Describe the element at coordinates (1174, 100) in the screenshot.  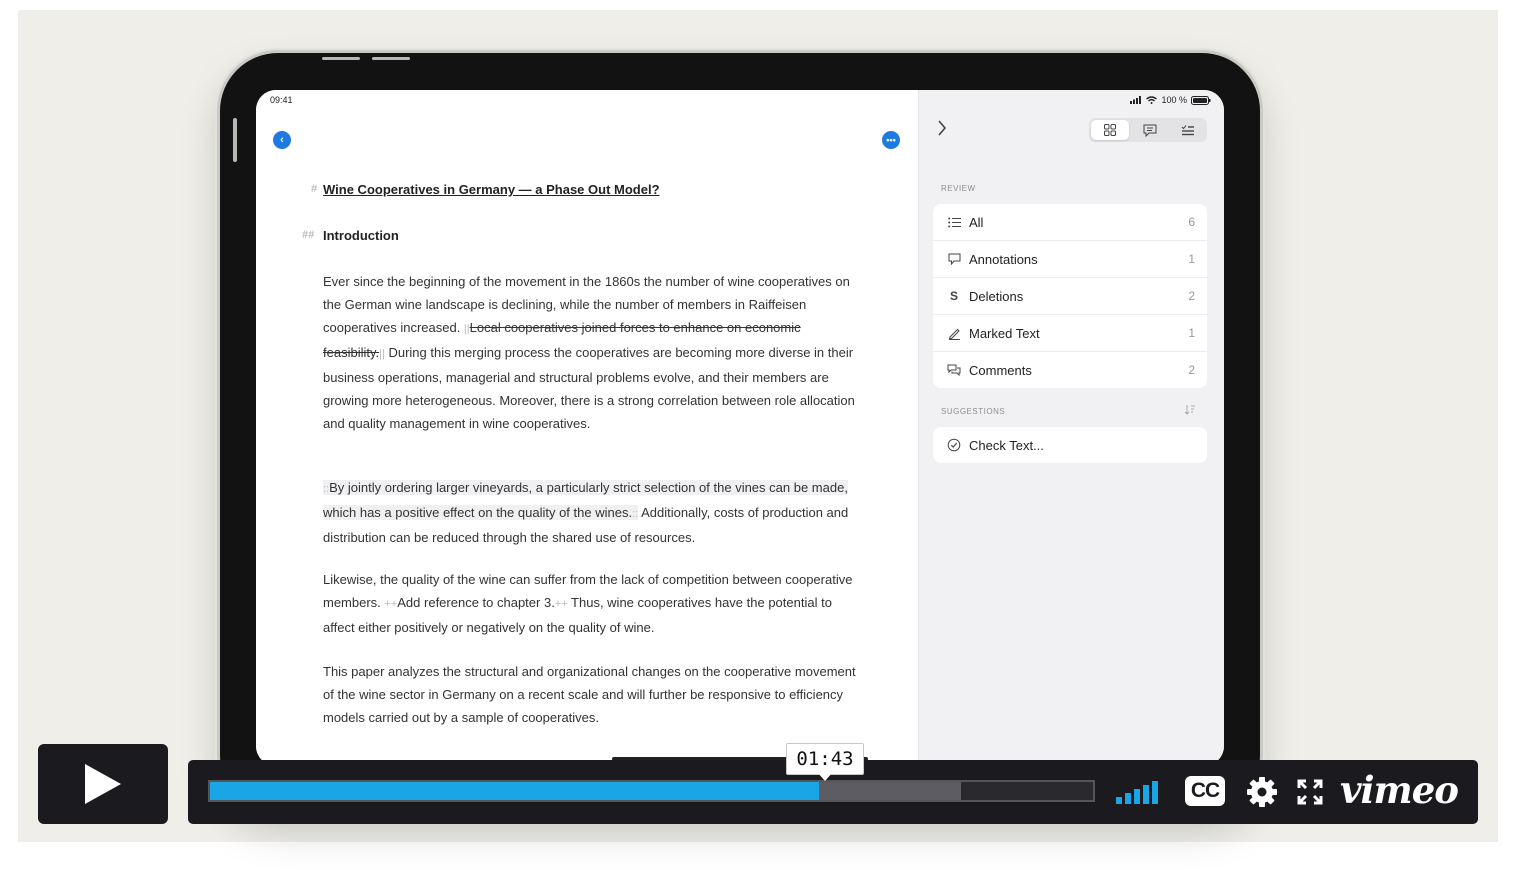
I see `battery-percent: 100 %` at that location.